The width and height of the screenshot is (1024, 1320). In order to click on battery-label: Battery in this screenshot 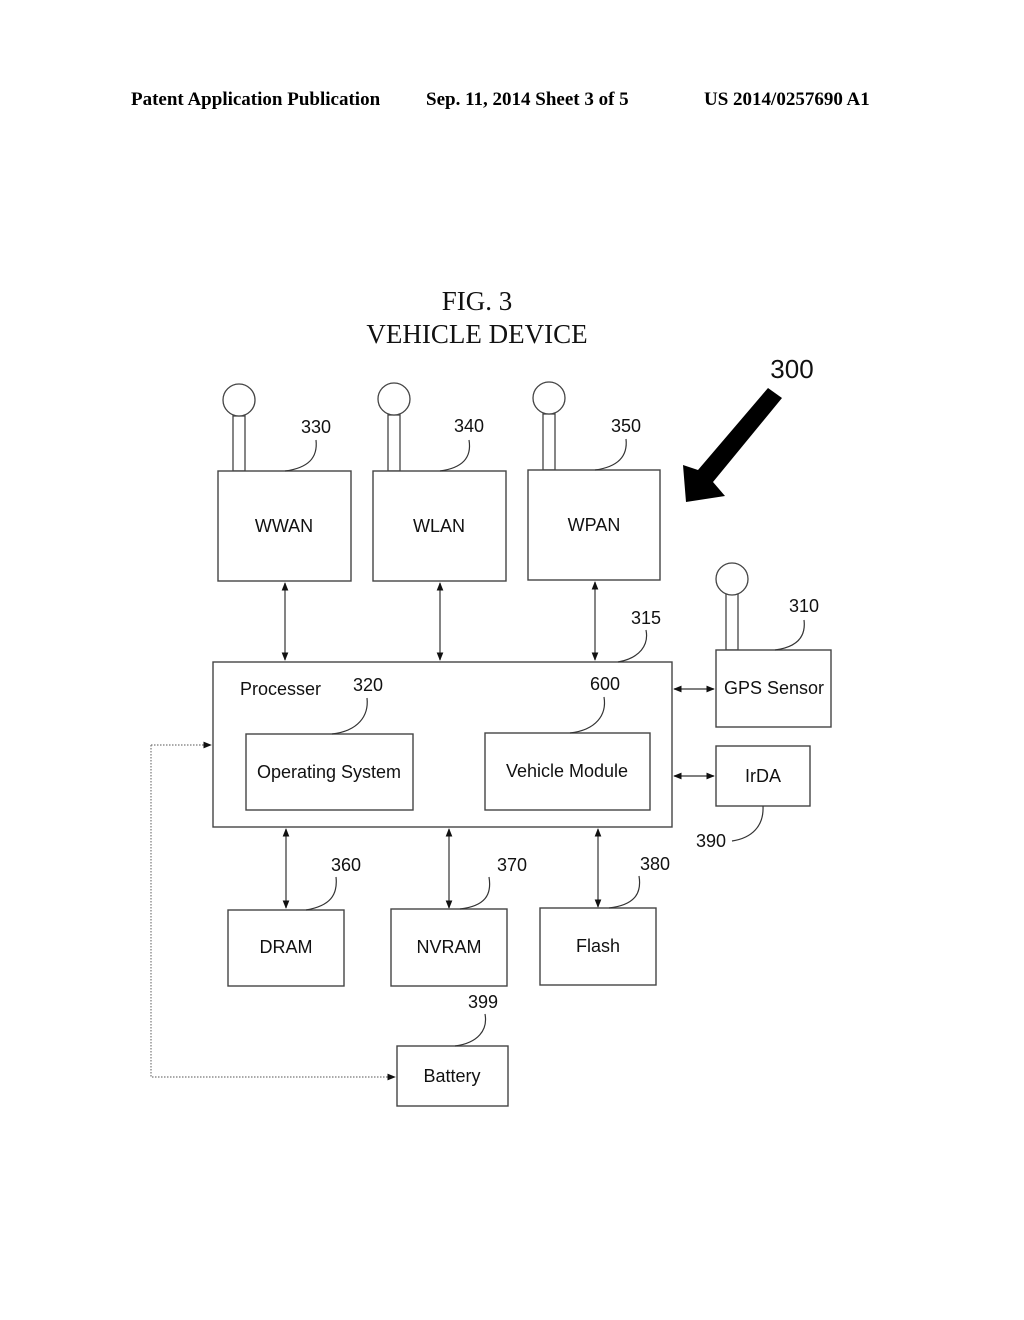, I will do `click(451, 1076)`.